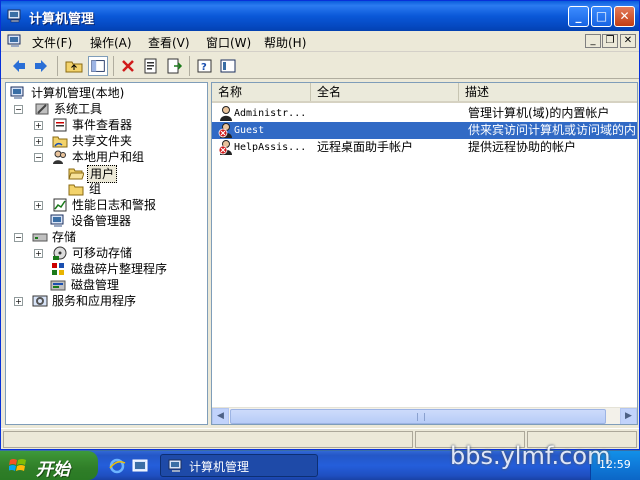 The height and width of the screenshot is (480, 640). What do you see at coordinates (98, 66) in the screenshot?
I see `show-hide-tree-icon` at bounding box center [98, 66].